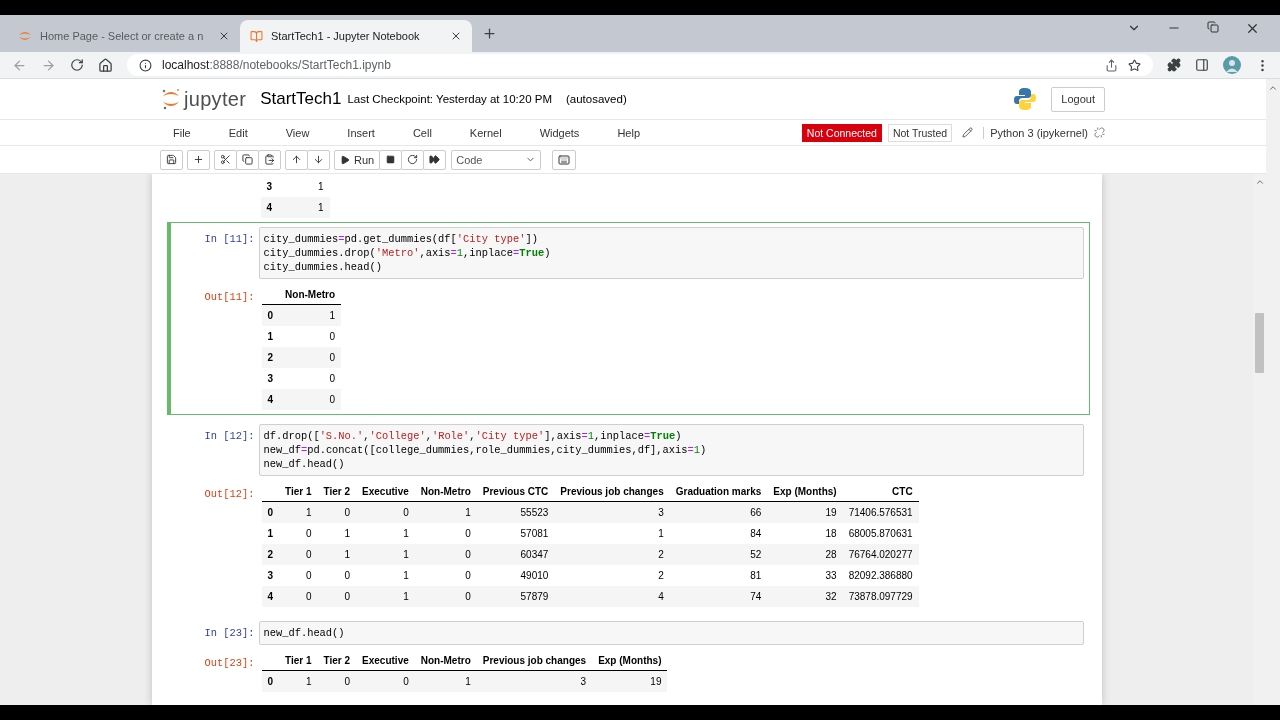  What do you see at coordinates (496, 159) in the screenshot?
I see `cell-type-select: Code` at bounding box center [496, 159].